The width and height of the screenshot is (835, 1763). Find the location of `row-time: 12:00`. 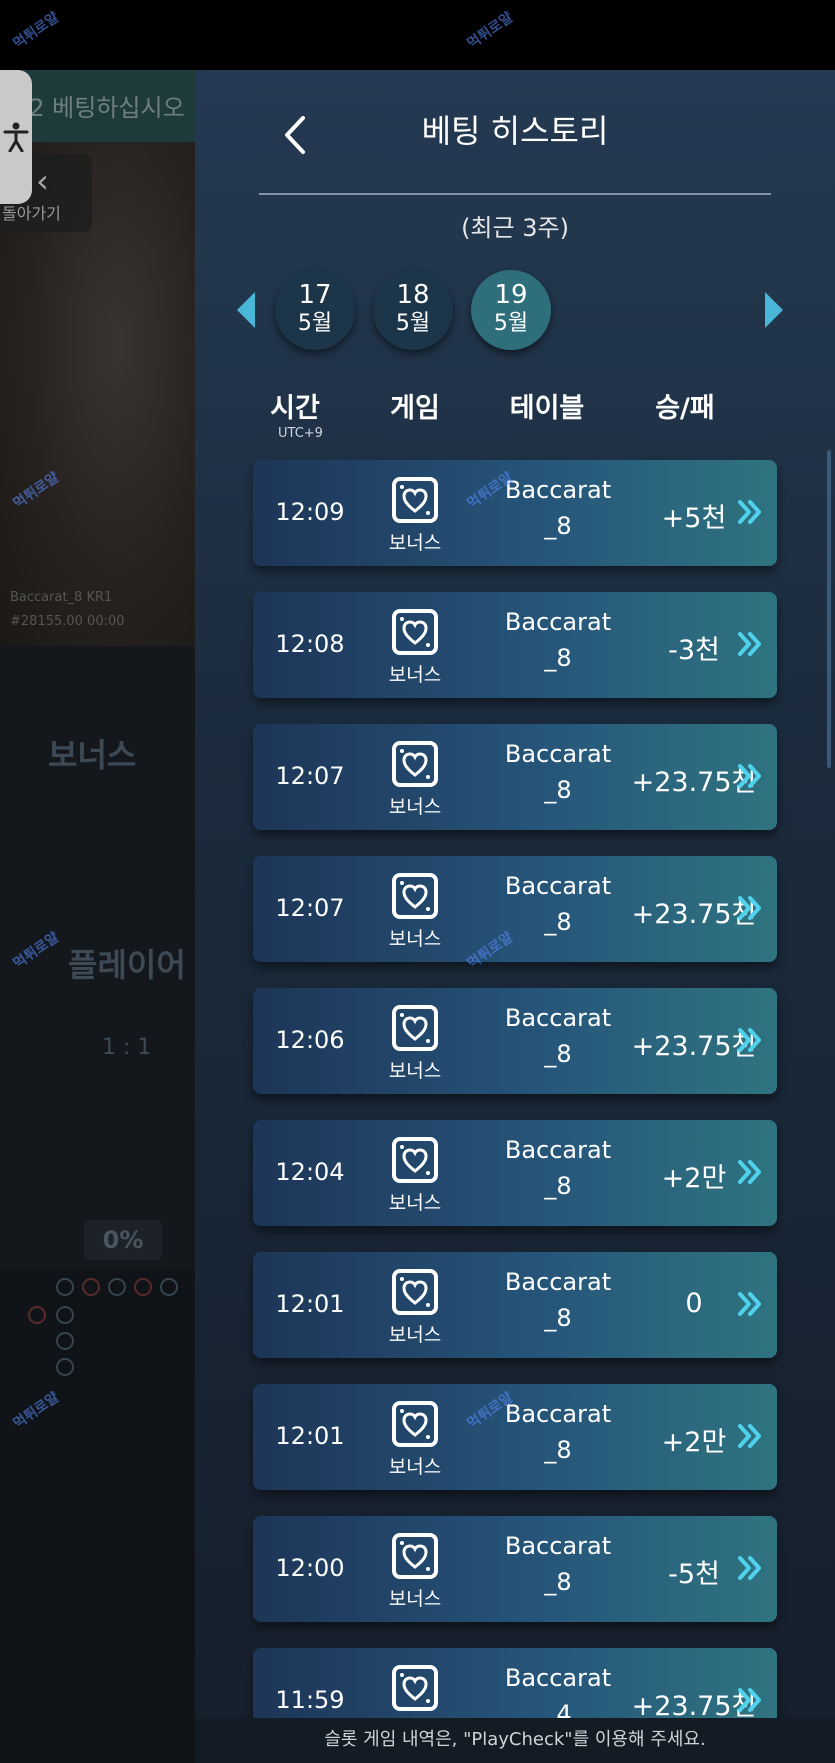

row-time: 12:00 is located at coordinates (310, 1568).